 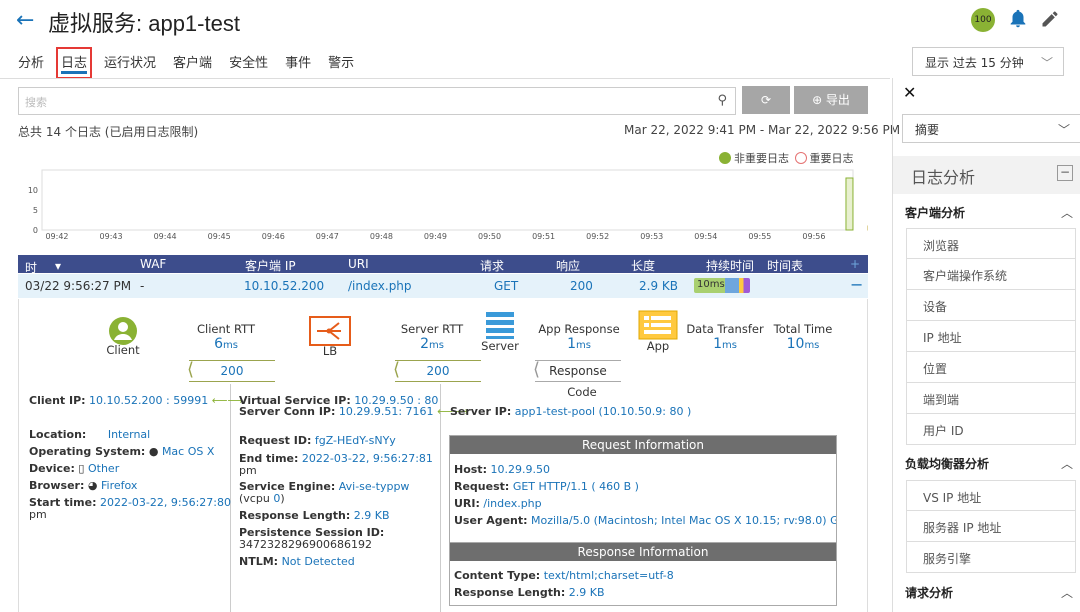 What do you see at coordinates (25, 20) in the screenshot?
I see `back-arrow-icon: ←` at bounding box center [25, 20].